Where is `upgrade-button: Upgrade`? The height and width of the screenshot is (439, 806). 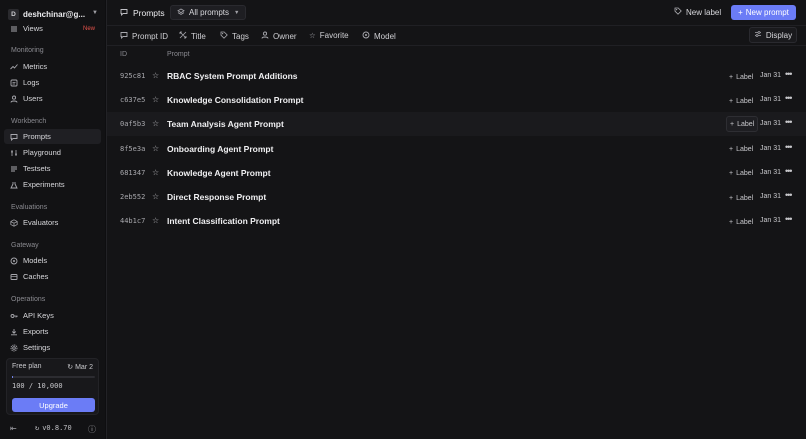 upgrade-button: Upgrade is located at coordinates (53, 405).